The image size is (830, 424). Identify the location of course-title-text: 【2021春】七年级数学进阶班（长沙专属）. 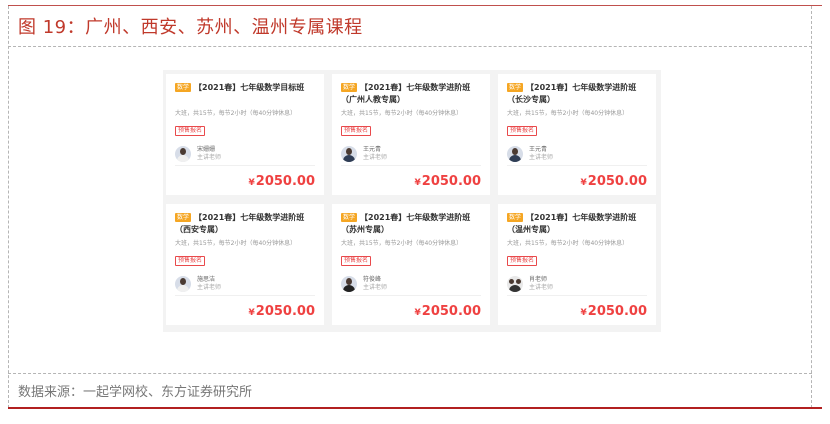
(572, 93).